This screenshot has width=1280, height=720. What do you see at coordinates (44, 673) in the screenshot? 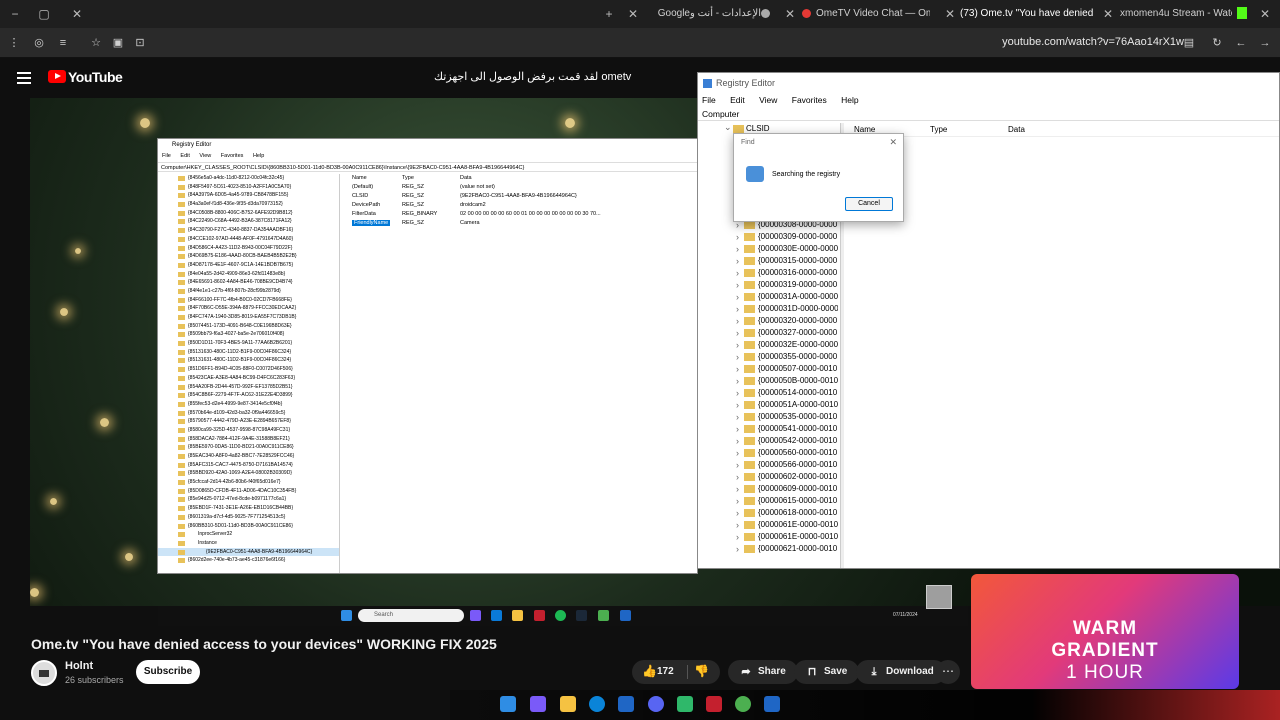
I see `channel-avatar` at bounding box center [44, 673].